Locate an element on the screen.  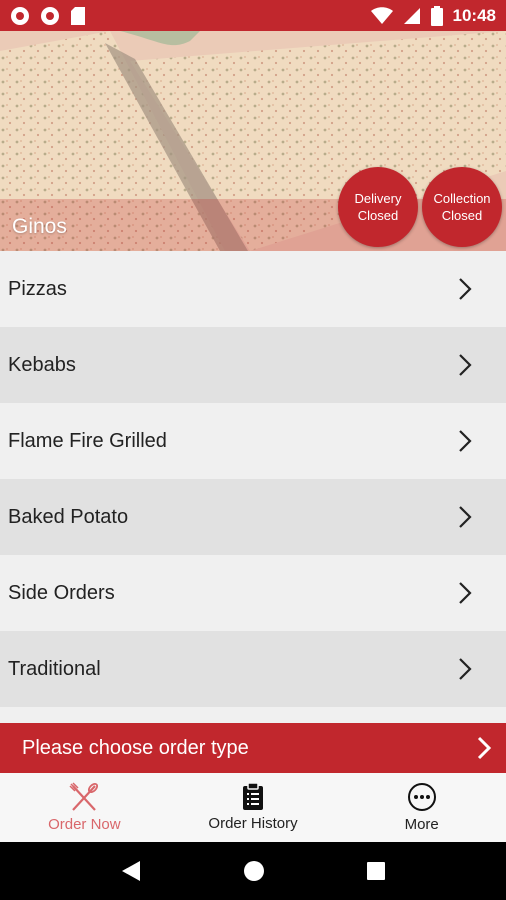
delivery-badge-status: Closed is located at coordinates (378, 215).